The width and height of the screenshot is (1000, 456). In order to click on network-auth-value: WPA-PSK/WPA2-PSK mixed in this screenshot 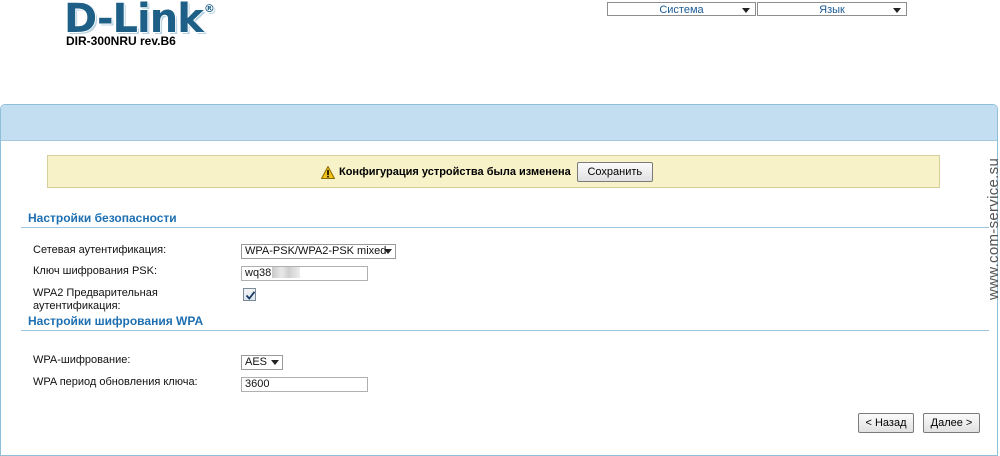, I will do `click(316, 251)`.